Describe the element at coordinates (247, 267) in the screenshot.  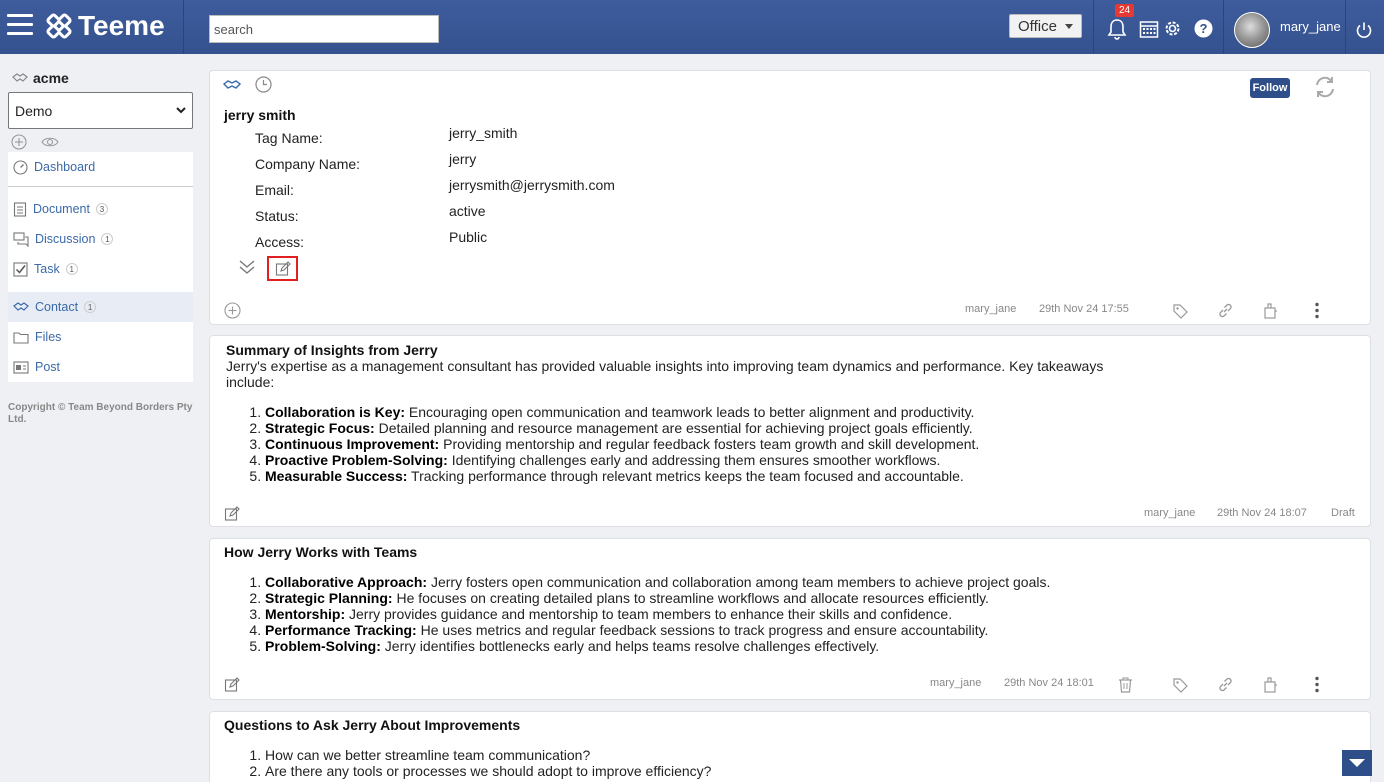
I see `chevron-double-down-icon` at that location.